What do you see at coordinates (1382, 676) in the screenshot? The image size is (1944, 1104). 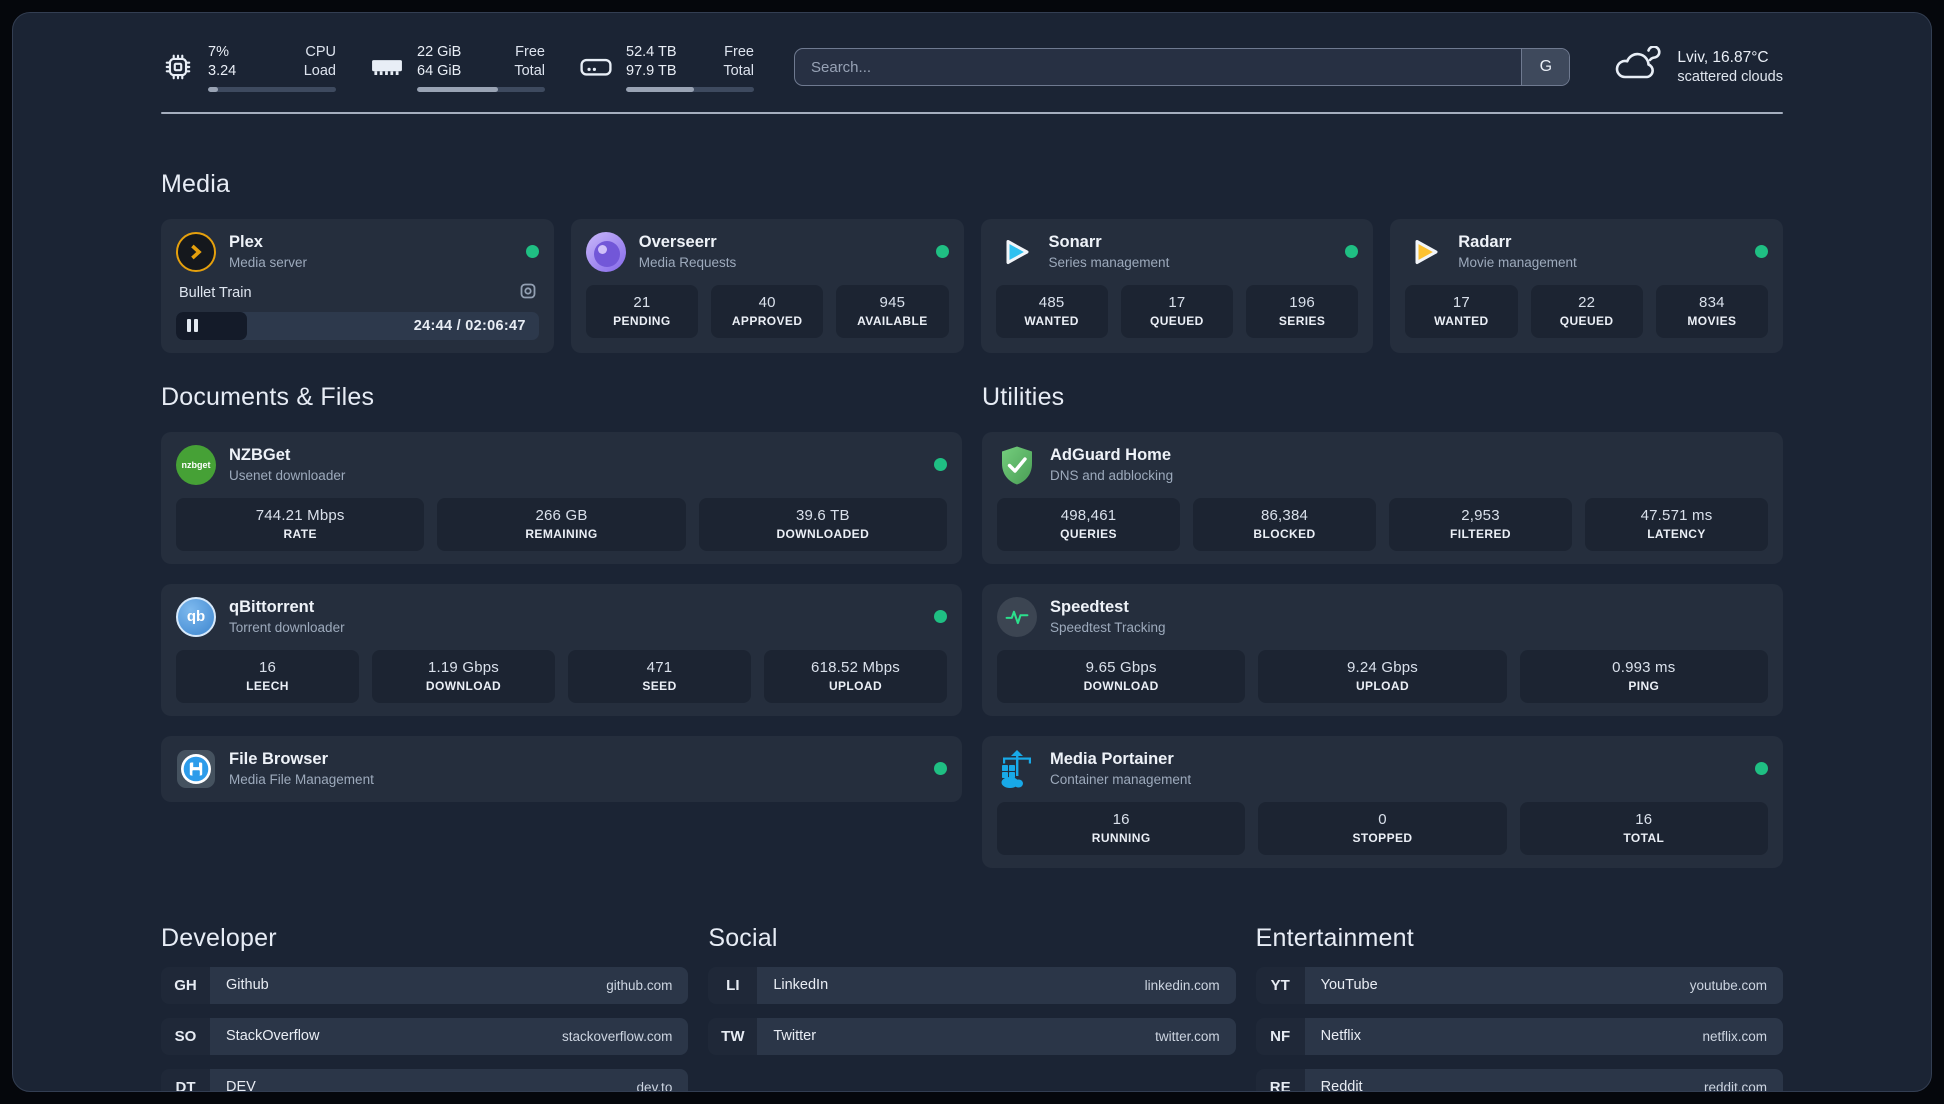 I see `stat-upload: 9.24 Gbps UPLOAD` at bounding box center [1382, 676].